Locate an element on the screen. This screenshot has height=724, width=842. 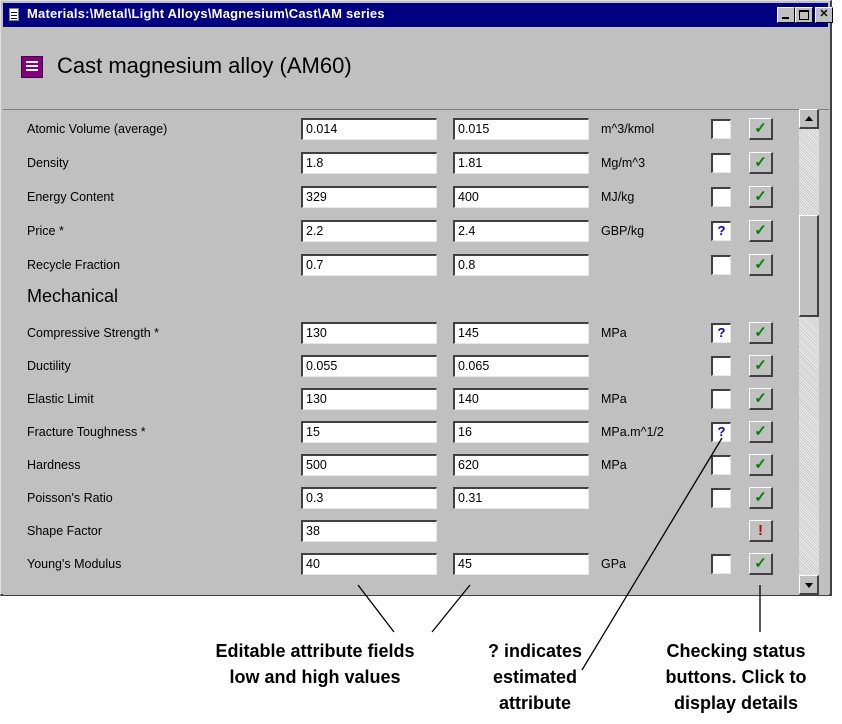
estimate-annotation-line2: estimated is located at coordinates (535, 677).